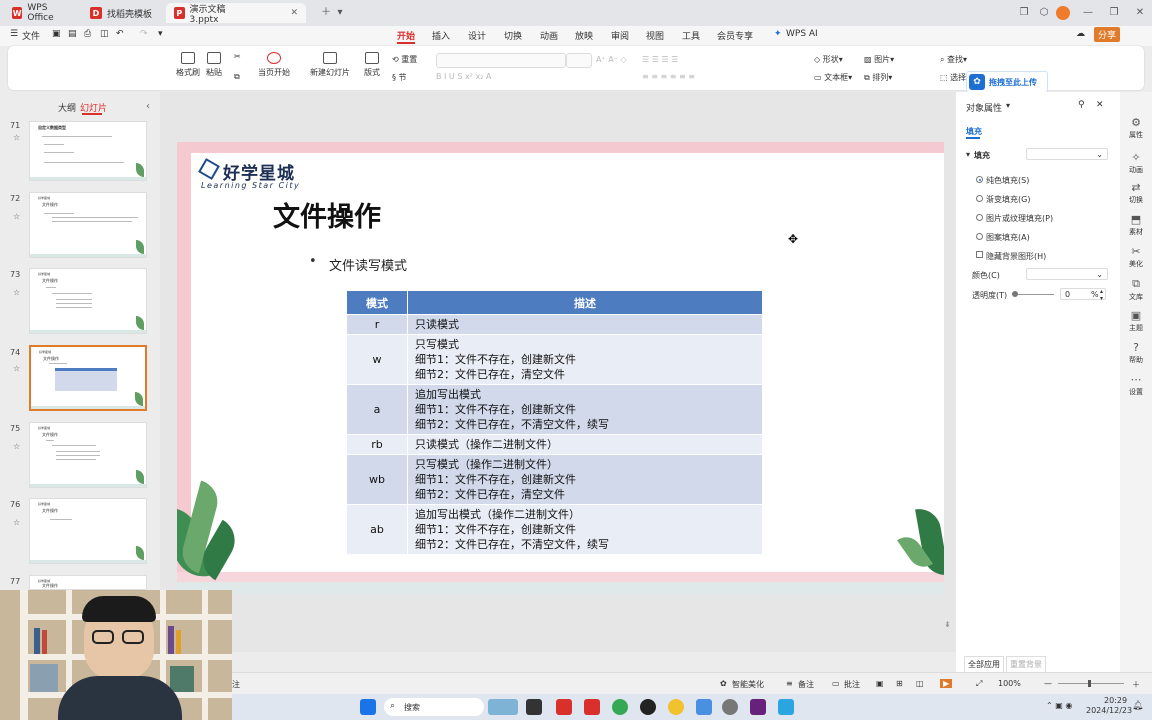  I want to click on widgets-icon, so click(503, 707).